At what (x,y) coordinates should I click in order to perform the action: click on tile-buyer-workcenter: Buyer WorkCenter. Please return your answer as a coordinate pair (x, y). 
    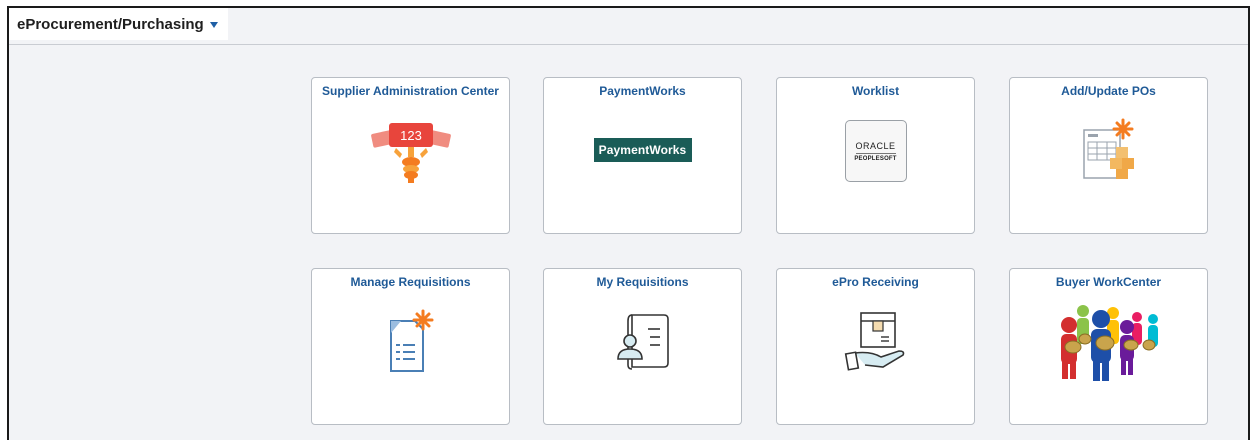
    Looking at the image, I should click on (1108, 346).